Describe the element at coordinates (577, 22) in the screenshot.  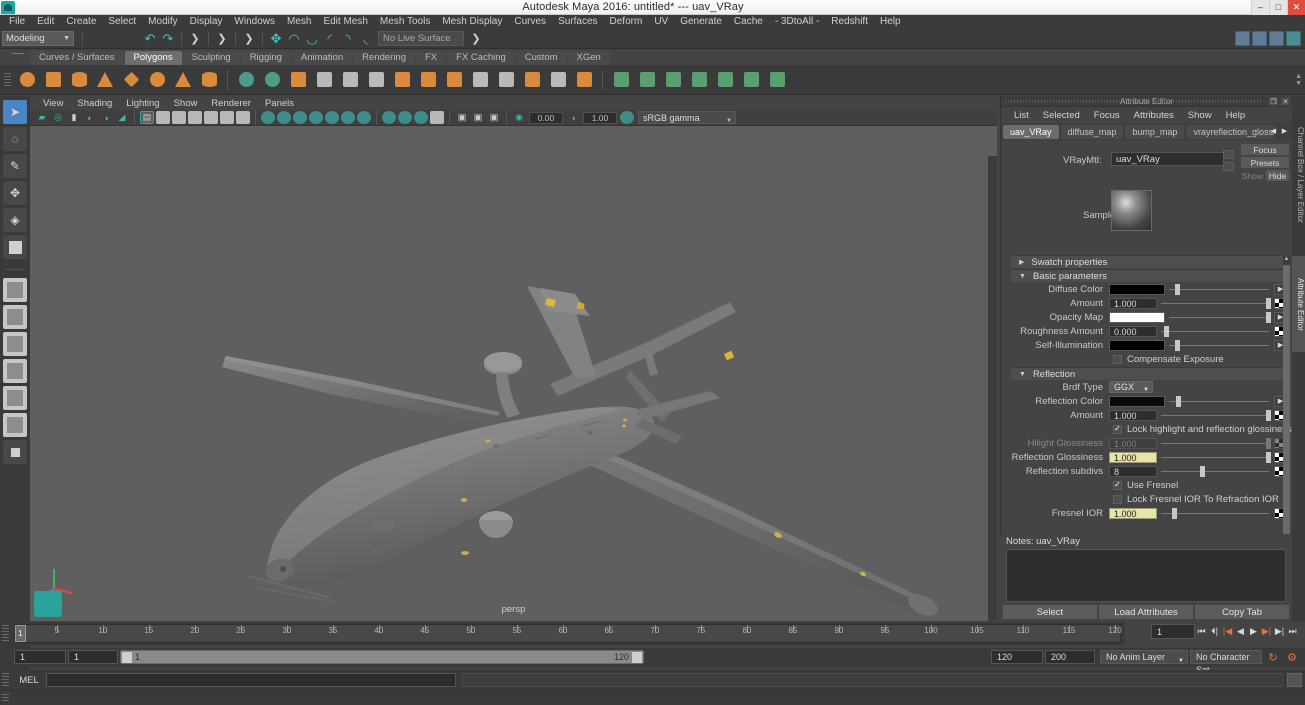
I see `menu-item-surfaces: Surfaces` at that location.